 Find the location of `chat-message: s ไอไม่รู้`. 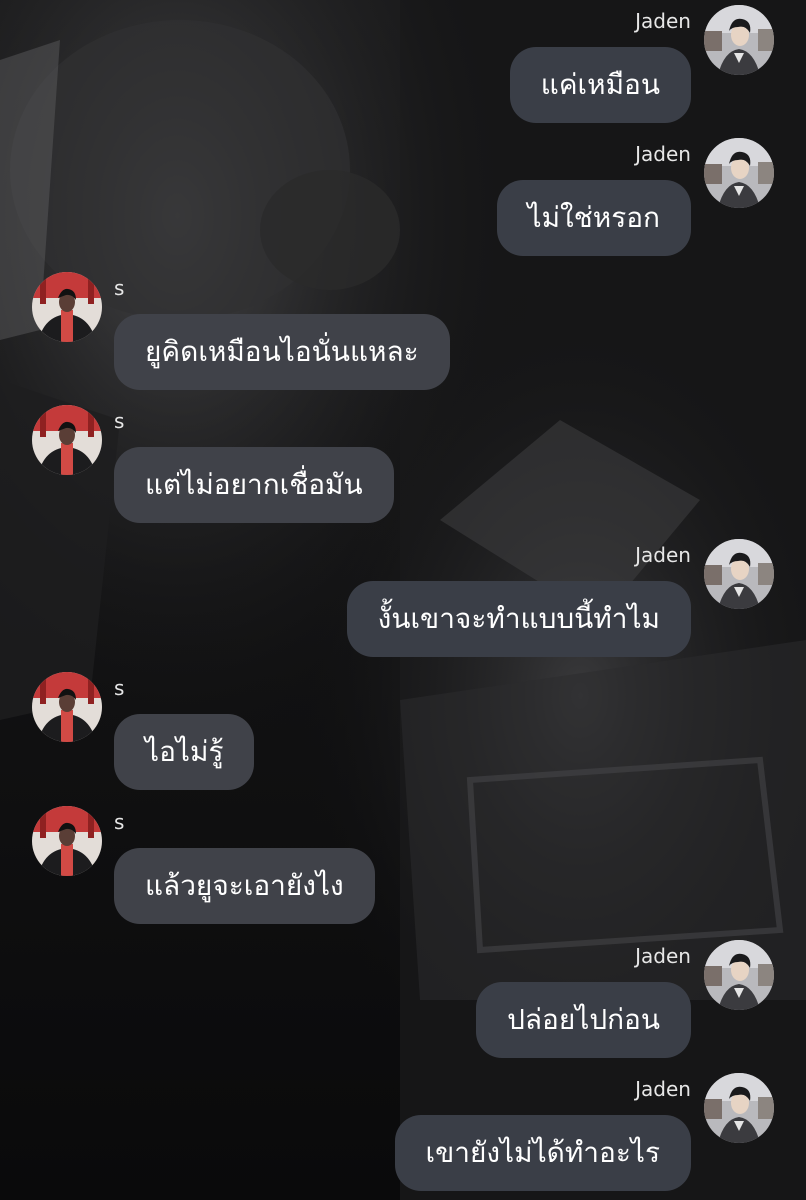

chat-message: s ไอไม่รู้ is located at coordinates (403, 732).